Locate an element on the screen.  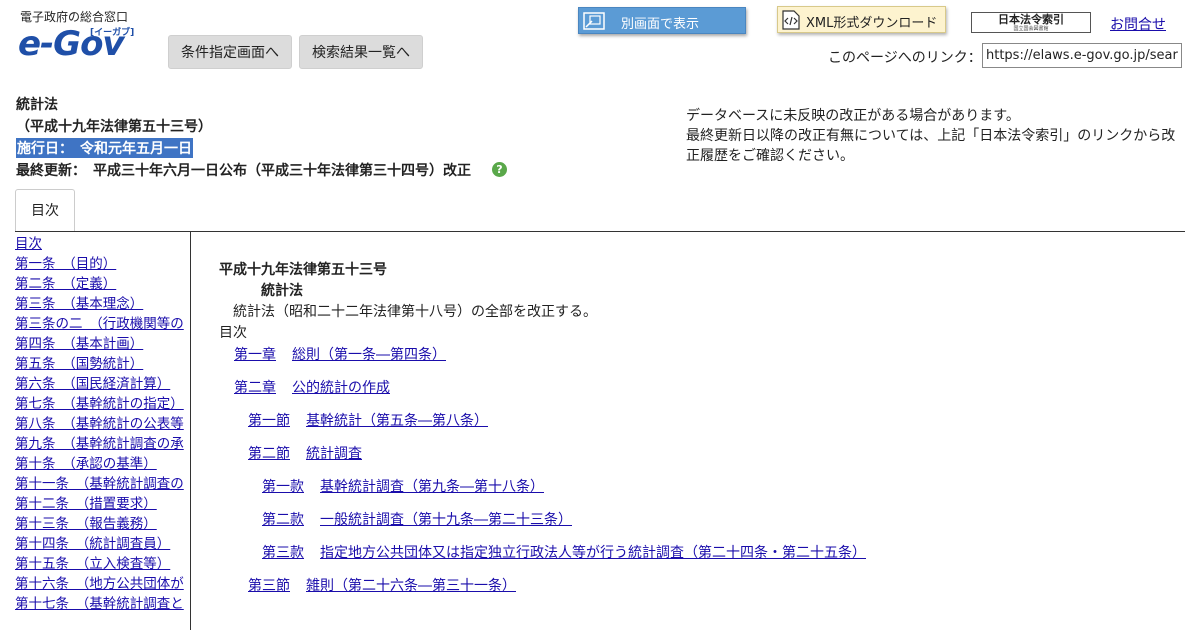
sidebar-item: 第五条 （国勢統計） is located at coordinates (79, 364).